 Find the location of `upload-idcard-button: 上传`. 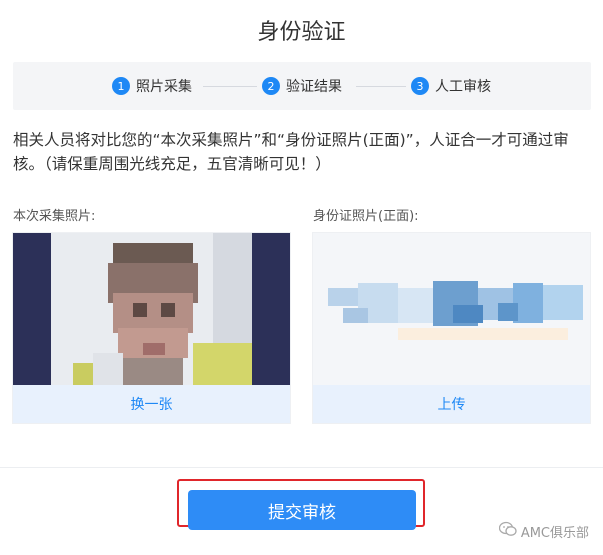

upload-idcard-button: 上传 is located at coordinates (451, 404).